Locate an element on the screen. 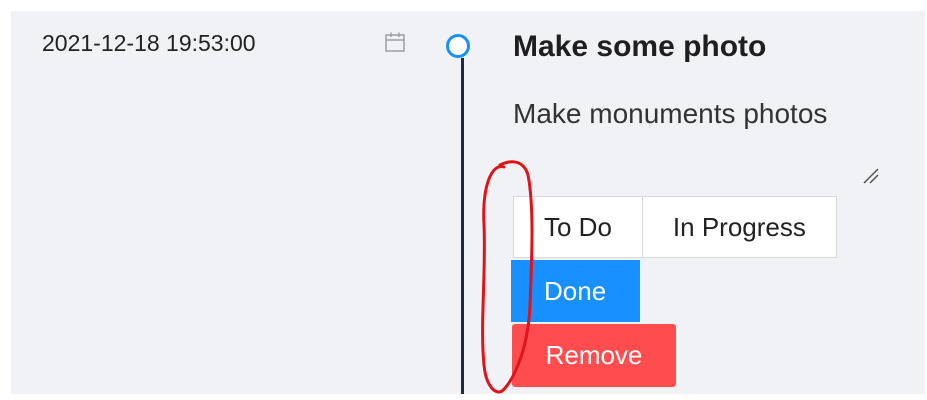 The height and width of the screenshot is (400, 927). done-button: Done is located at coordinates (575, 291).